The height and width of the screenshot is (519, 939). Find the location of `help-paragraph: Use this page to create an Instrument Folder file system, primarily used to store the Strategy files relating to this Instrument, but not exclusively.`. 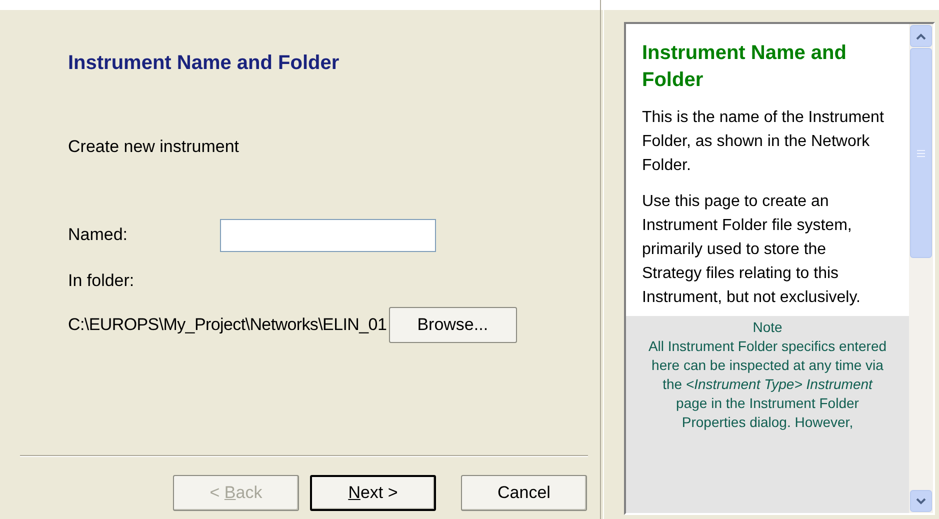

help-paragraph: Use this page to create an Instrument Folder file system, primarily used to store the Strategy files relating to this Instrument, but not exclusively. is located at coordinates (752, 250).